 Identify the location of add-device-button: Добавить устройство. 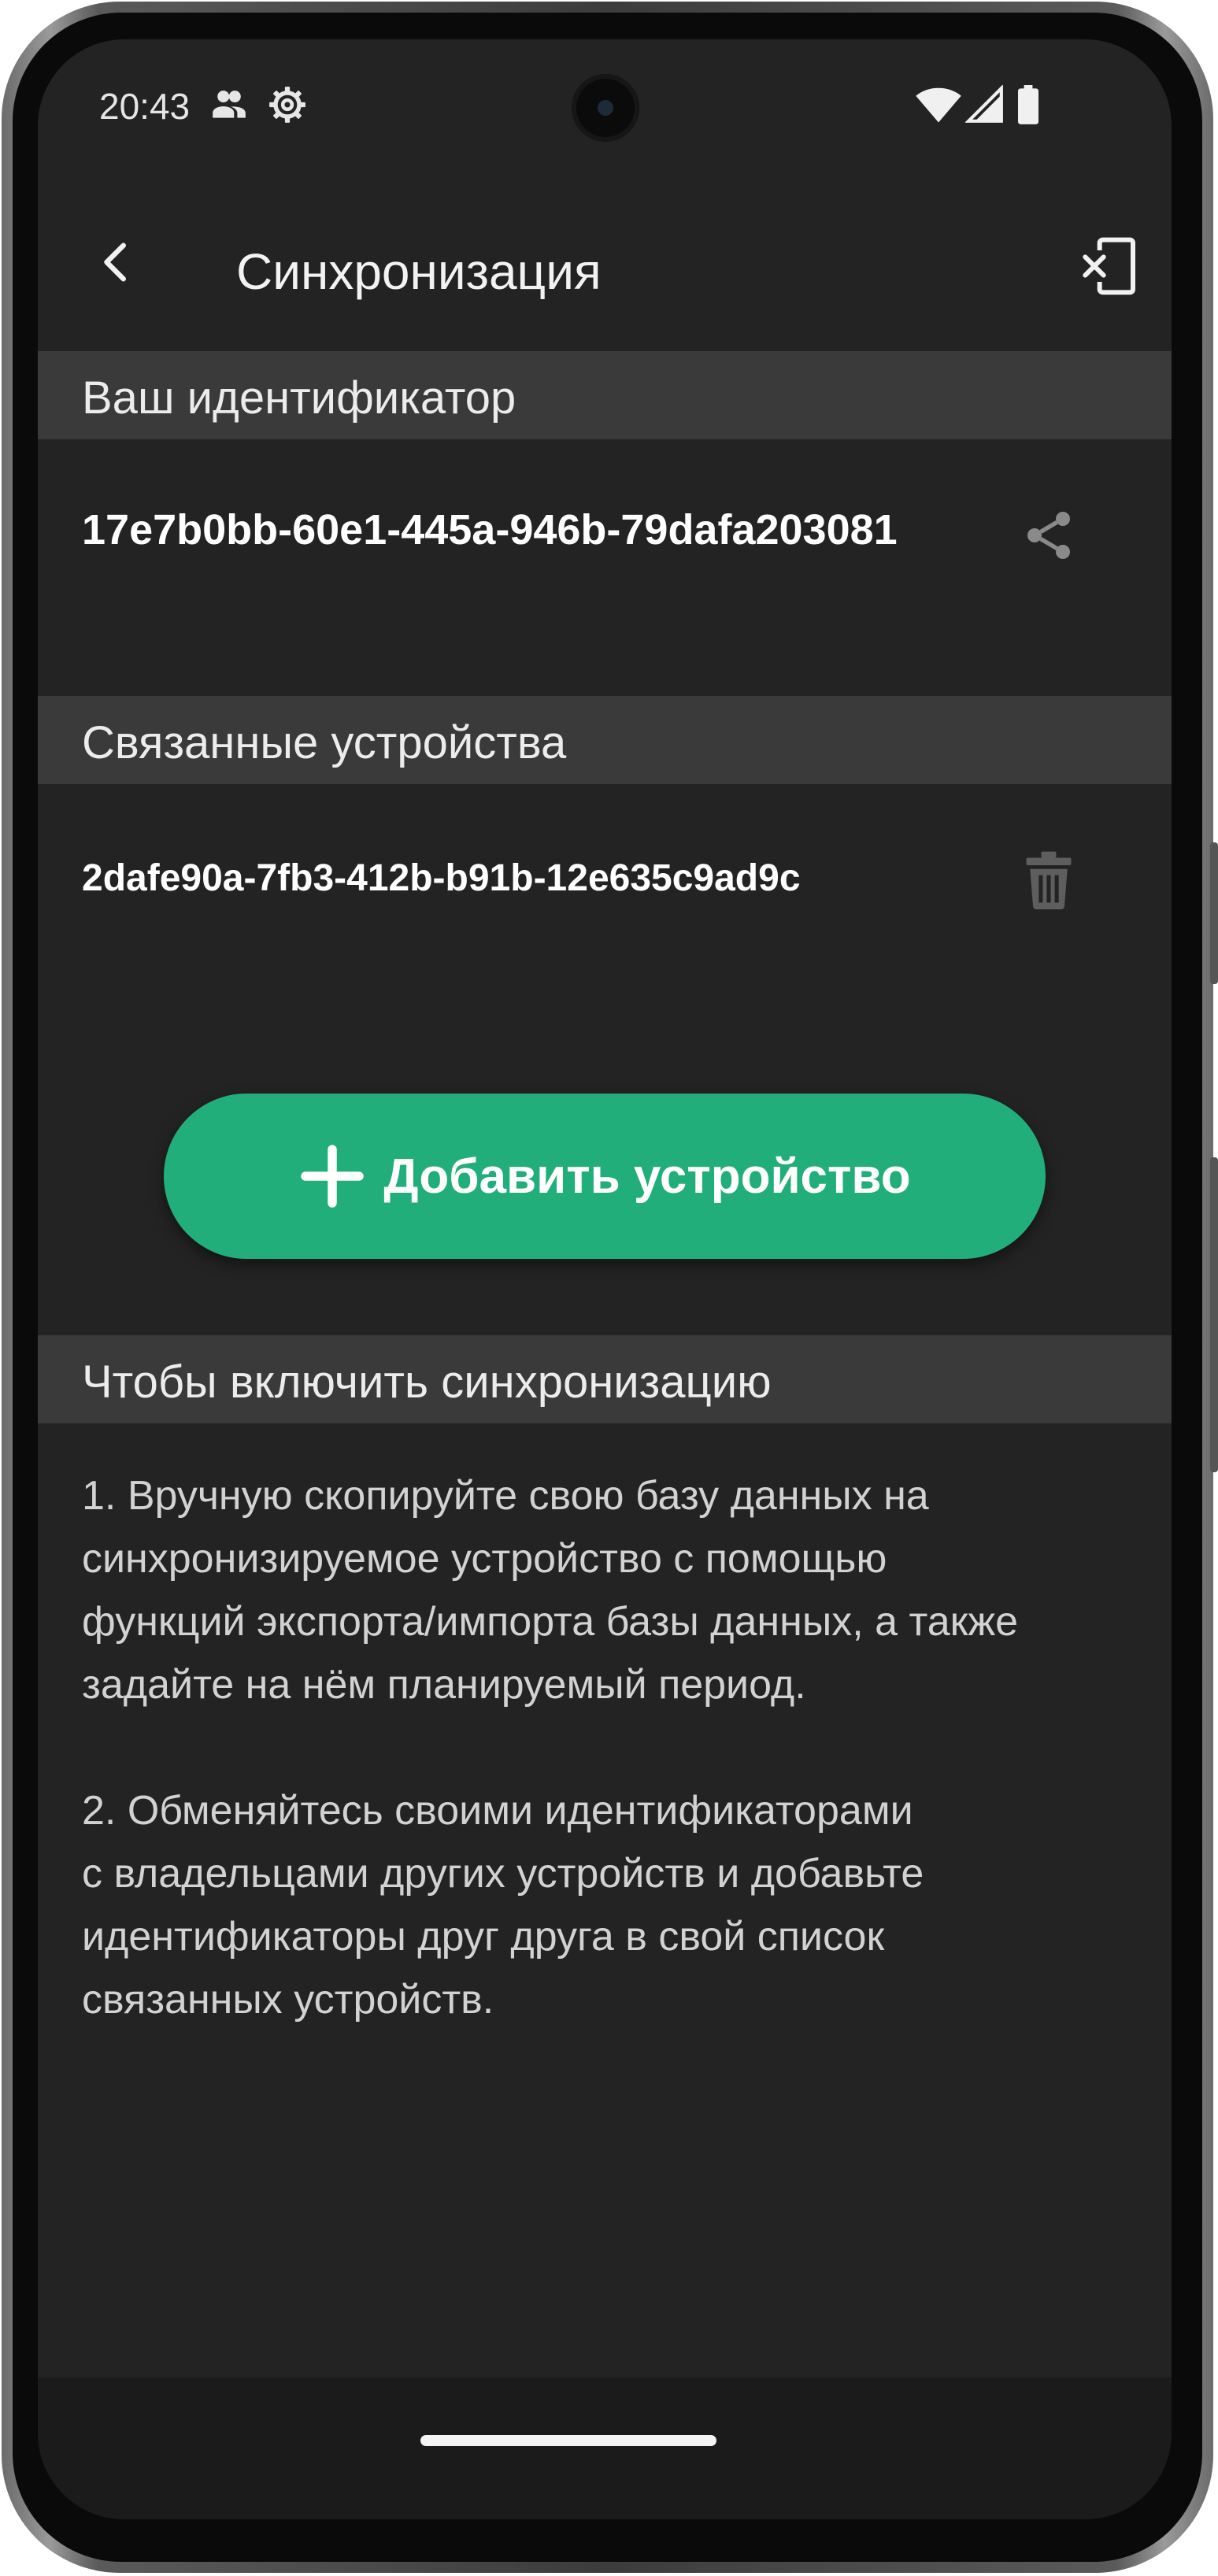
(605, 1176).